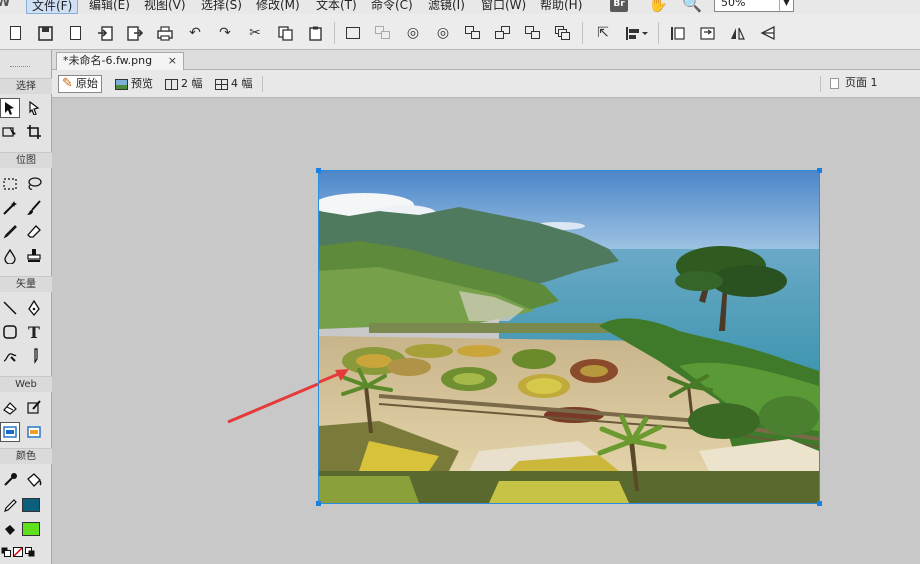  I want to click on close-icon: ×, so click(172, 61).